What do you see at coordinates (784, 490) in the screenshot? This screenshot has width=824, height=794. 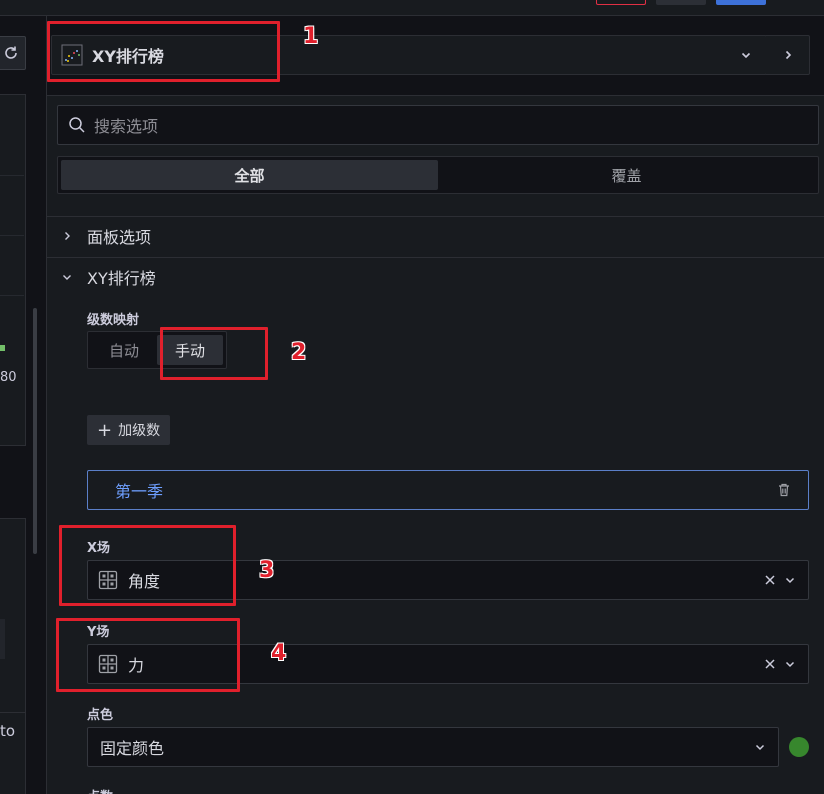 I see `trash-icon` at bounding box center [784, 490].